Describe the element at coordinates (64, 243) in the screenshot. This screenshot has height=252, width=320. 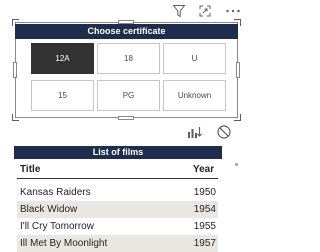
I see `cell-title: Ill Met By Moonlight` at that location.